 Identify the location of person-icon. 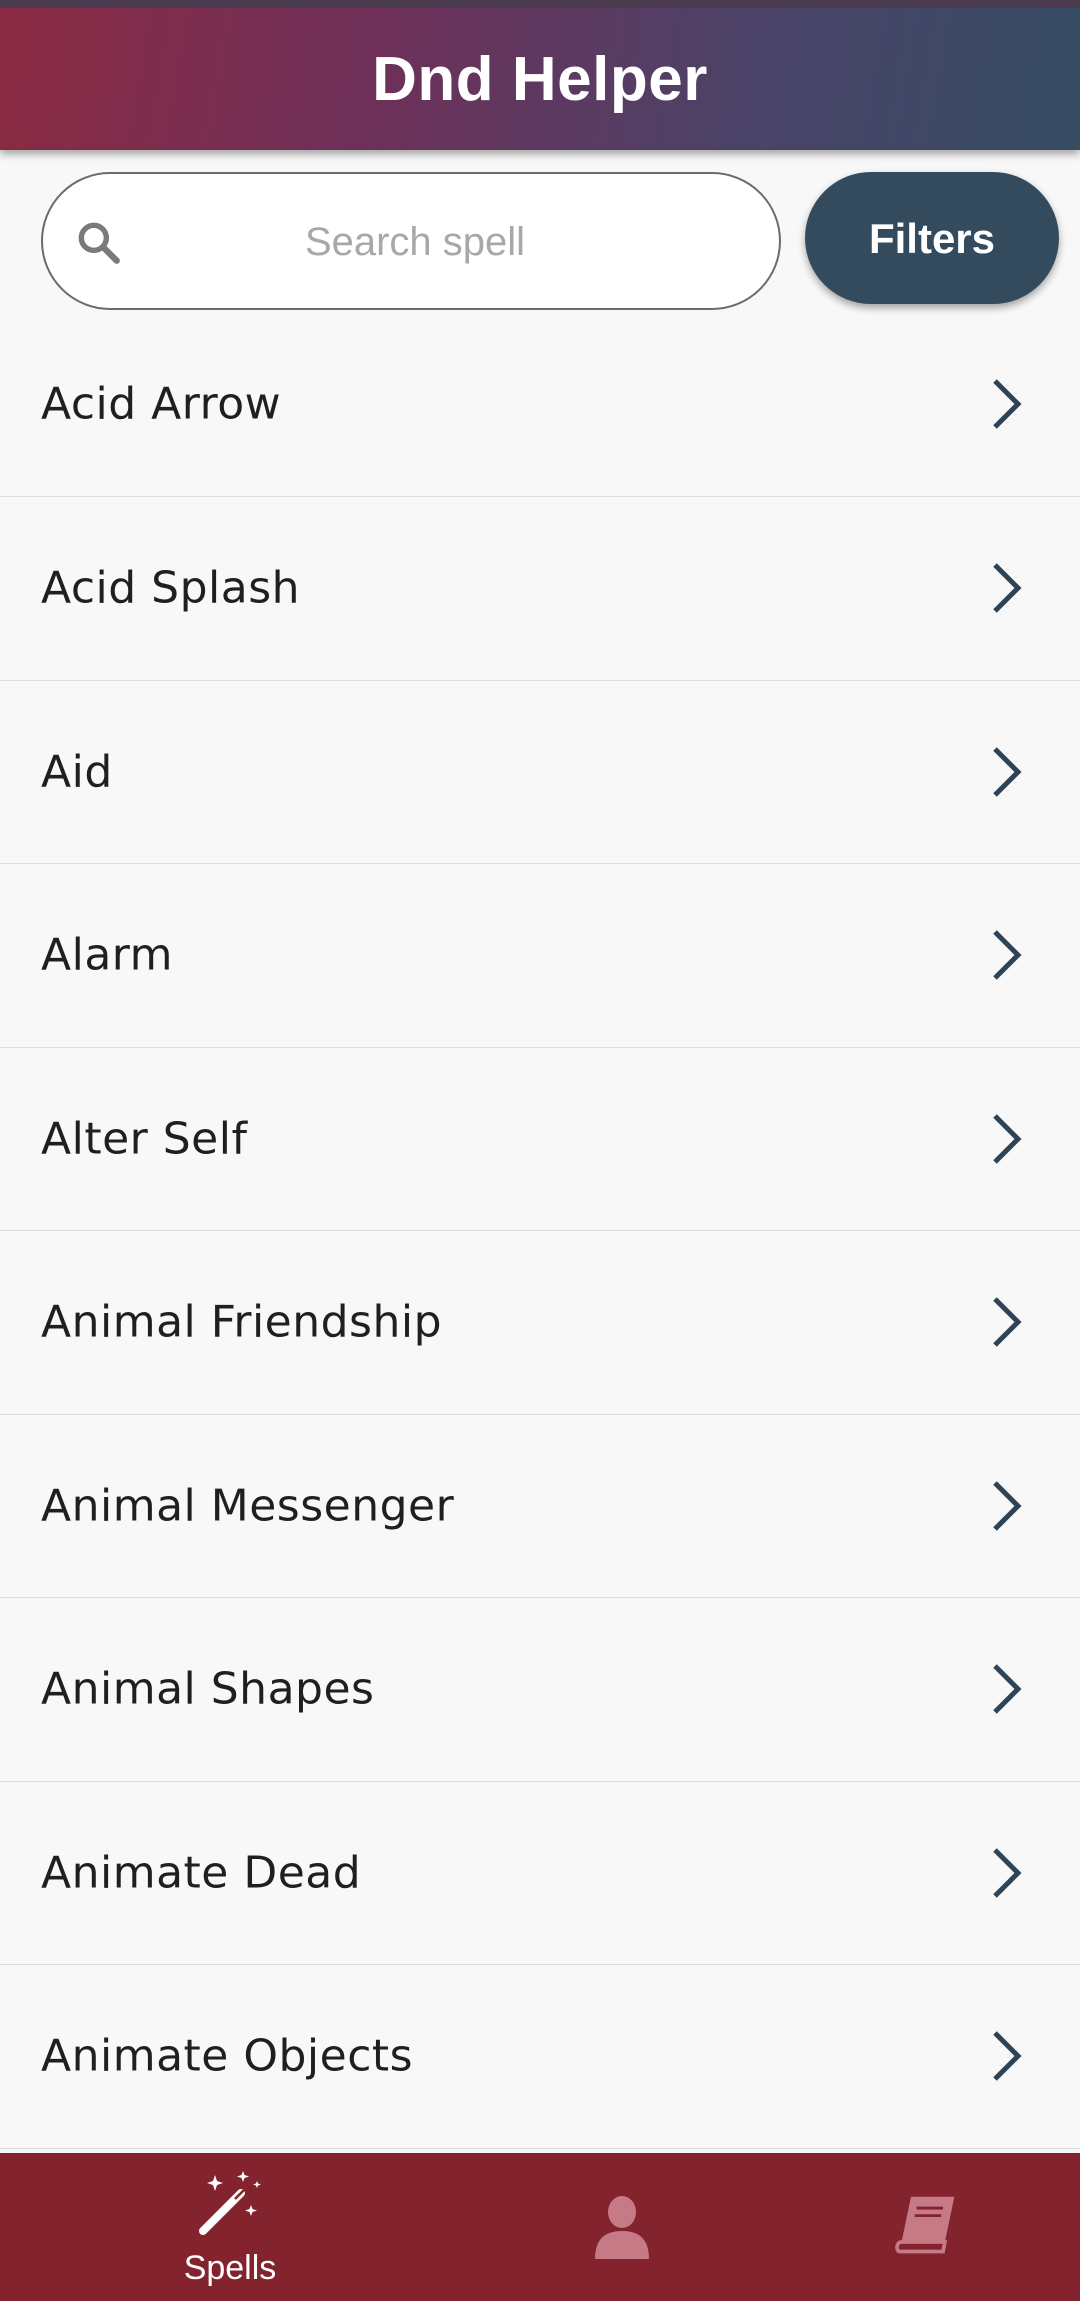
(622, 2227).